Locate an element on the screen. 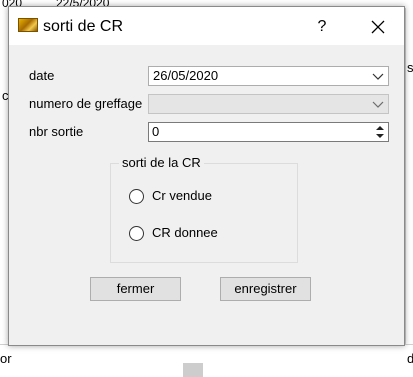 This screenshot has width=413, height=377. sortie-type-group: sorti de la CR Cr vendue CR donnee is located at coordinates (204, 209).